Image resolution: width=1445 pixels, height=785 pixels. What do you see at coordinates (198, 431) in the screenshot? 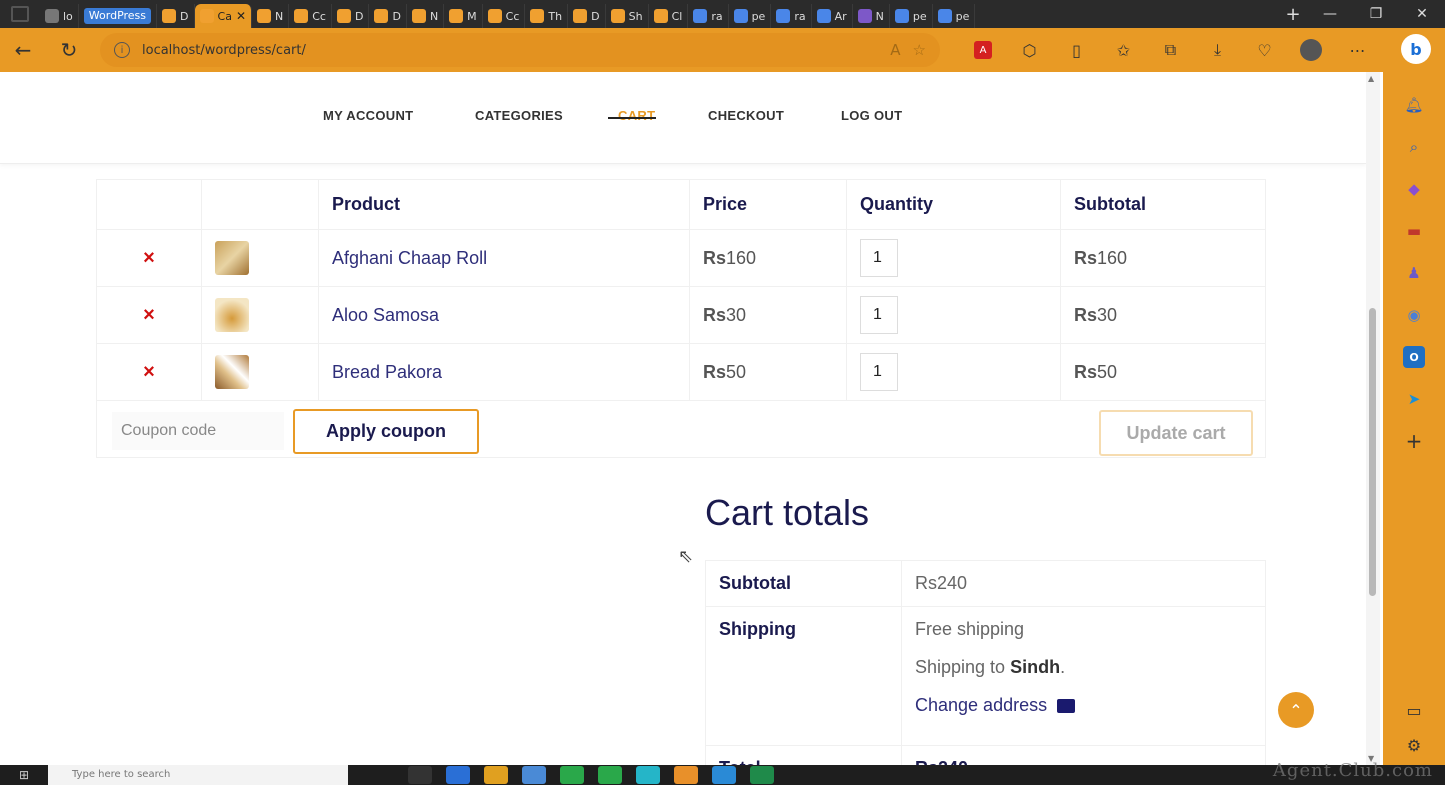
I see `coupon-code-input: Coupon code` at bounding box center [198, 431].